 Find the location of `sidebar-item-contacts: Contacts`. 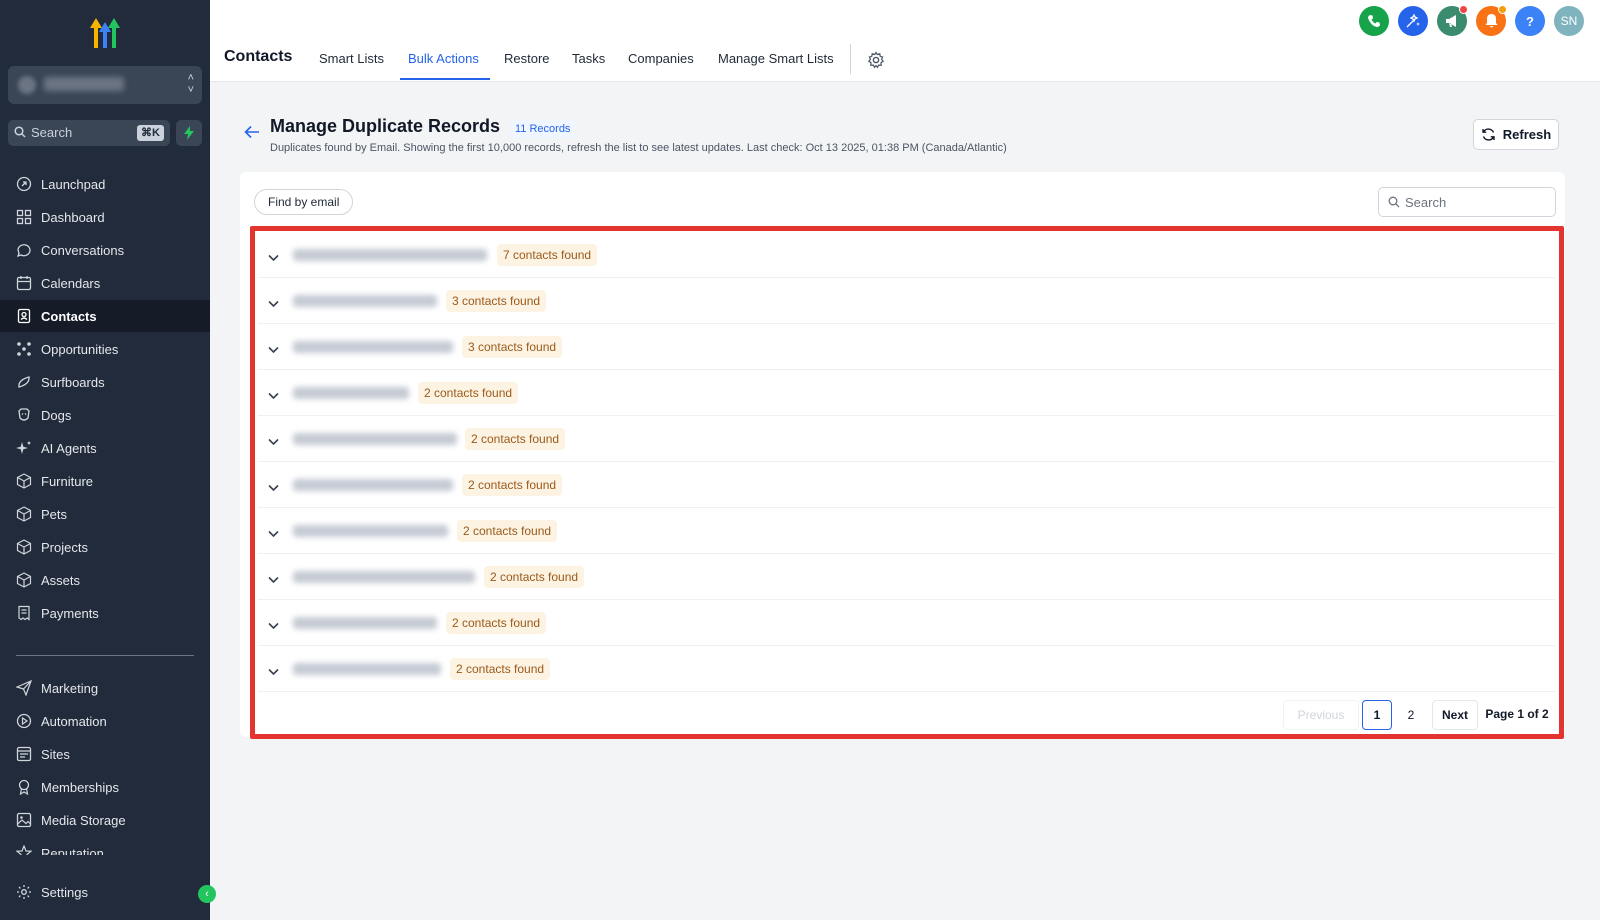

sidebar-item-contacts: Contacts is located at coordinates (105, 316).